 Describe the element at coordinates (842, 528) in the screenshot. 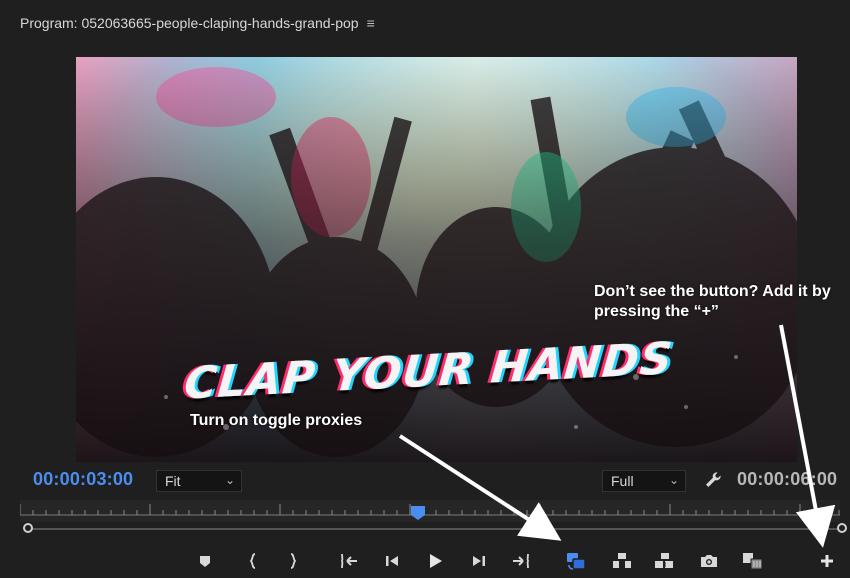

I see `zoom-scrollbar-right-handle` at that location.